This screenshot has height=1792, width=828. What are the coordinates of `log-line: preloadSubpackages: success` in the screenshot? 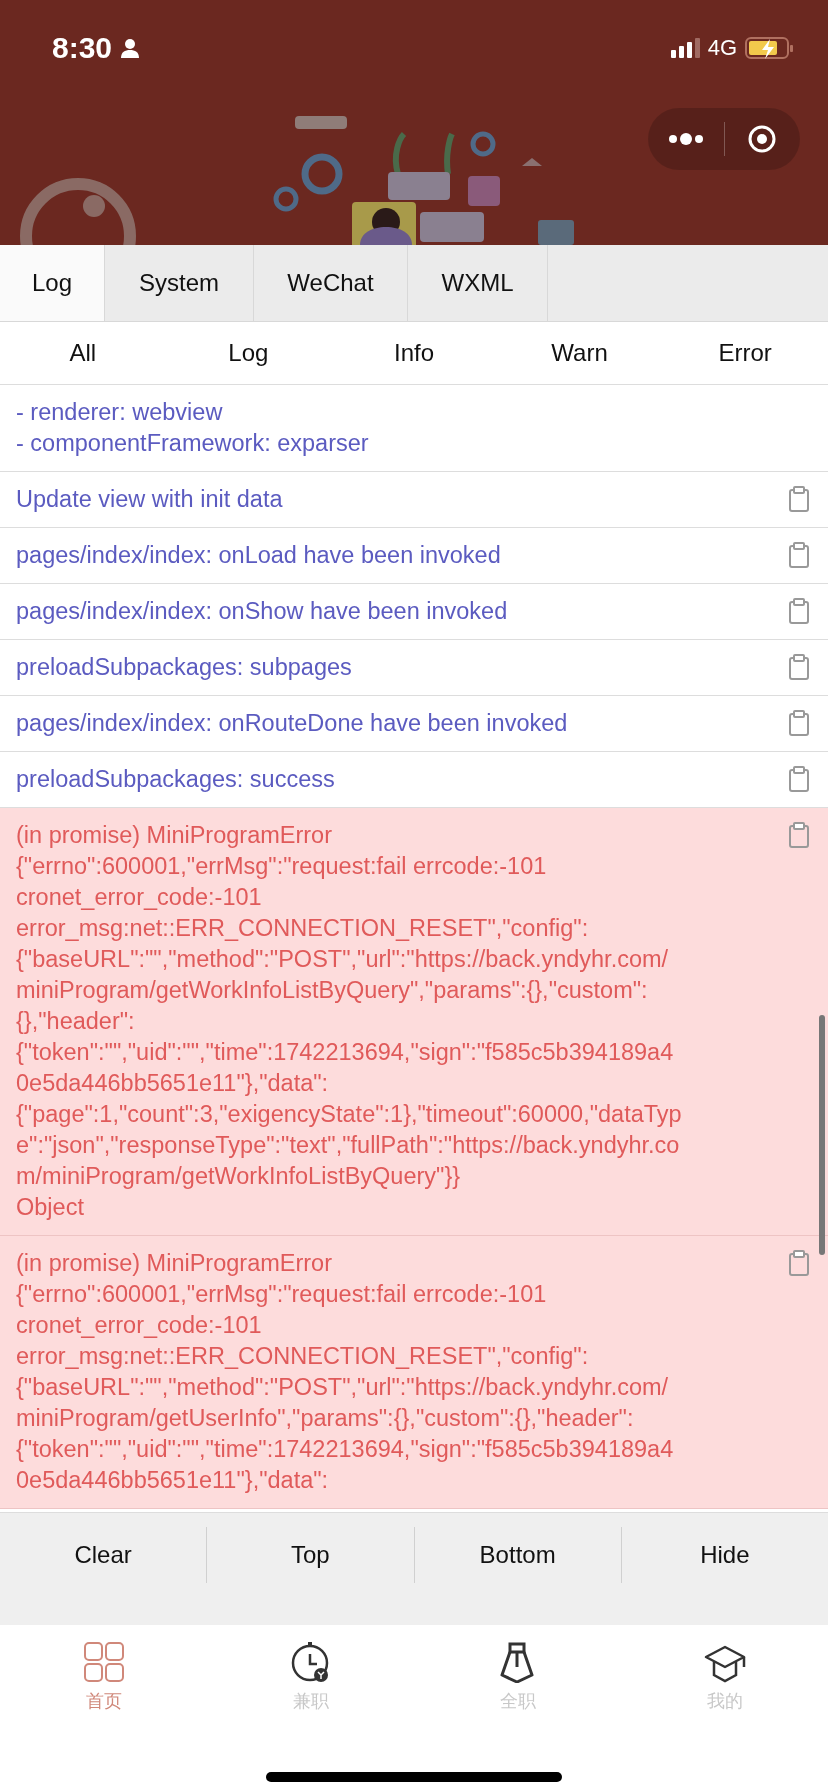 It's located at (176, 779).